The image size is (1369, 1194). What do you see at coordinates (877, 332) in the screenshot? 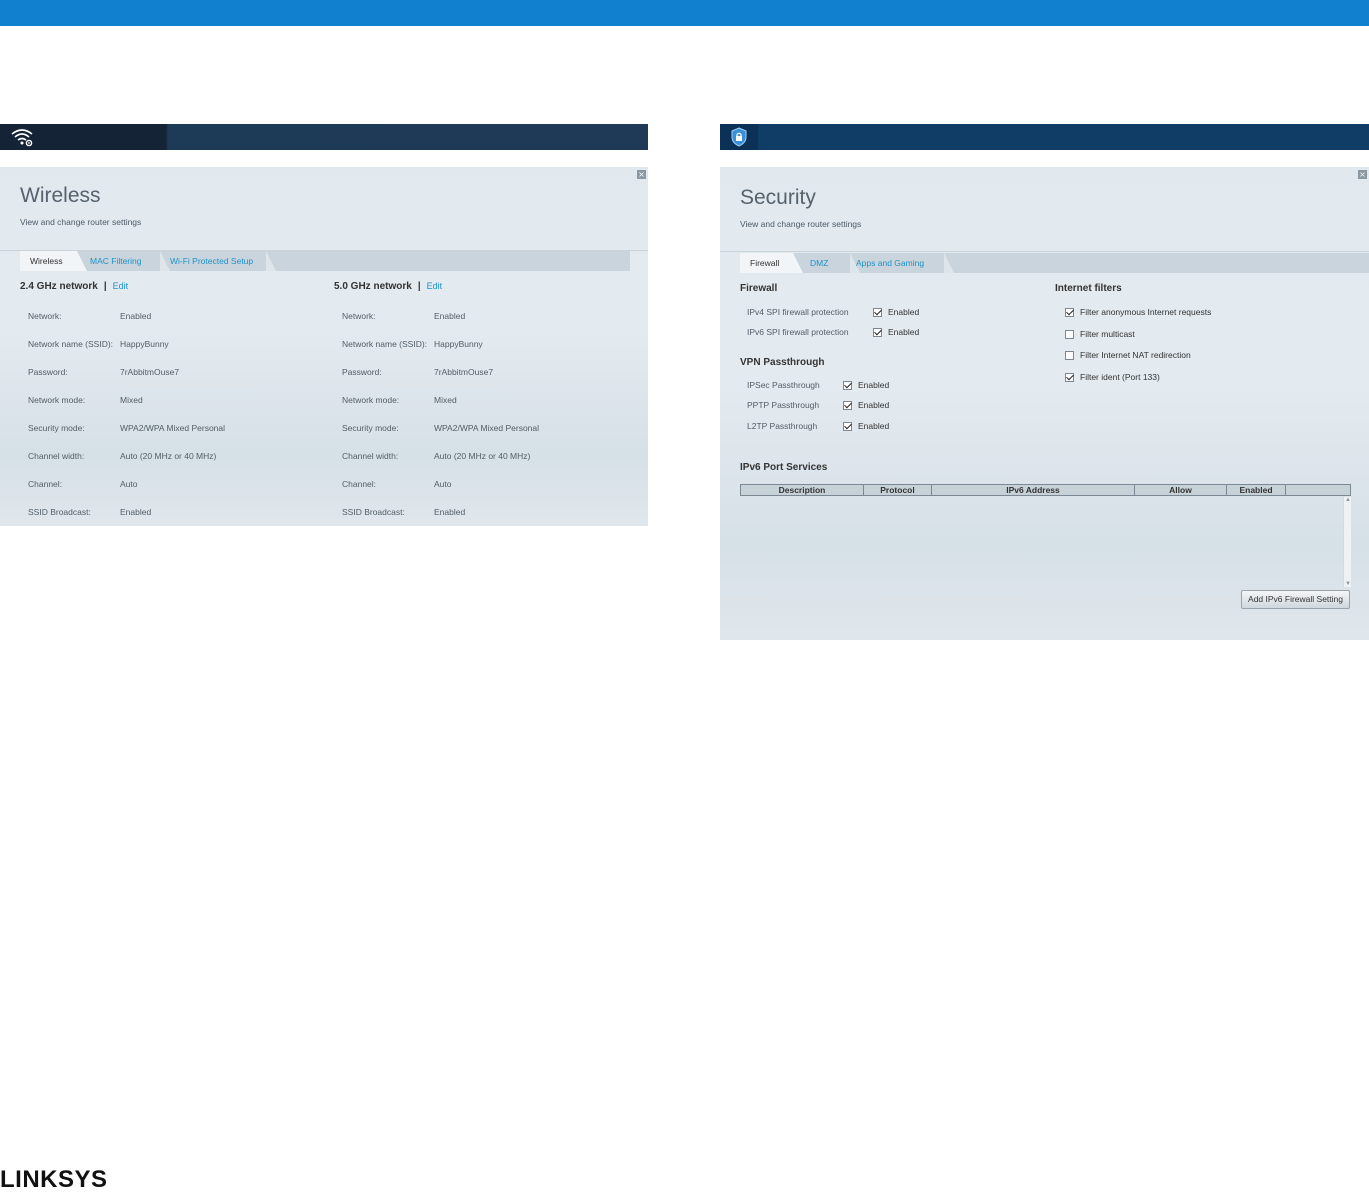
I see `ipv6-spi-checkbox` at bounding box center [877, 332].